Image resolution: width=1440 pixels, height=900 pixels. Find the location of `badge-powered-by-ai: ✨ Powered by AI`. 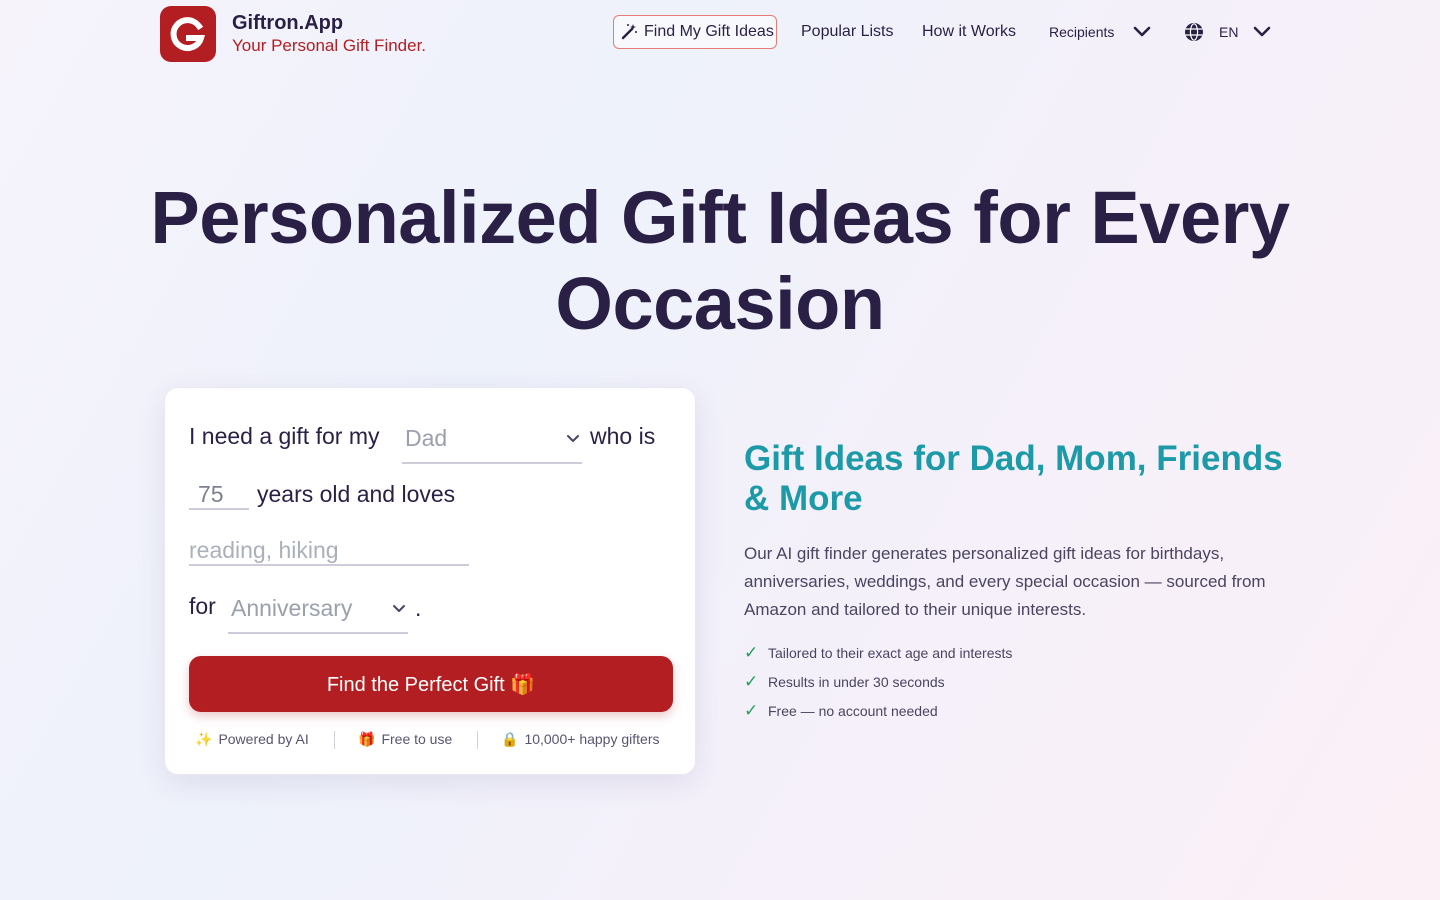

badge-powered-by-ai: ✨ Powered by AI is located at coordinates (252, 739).